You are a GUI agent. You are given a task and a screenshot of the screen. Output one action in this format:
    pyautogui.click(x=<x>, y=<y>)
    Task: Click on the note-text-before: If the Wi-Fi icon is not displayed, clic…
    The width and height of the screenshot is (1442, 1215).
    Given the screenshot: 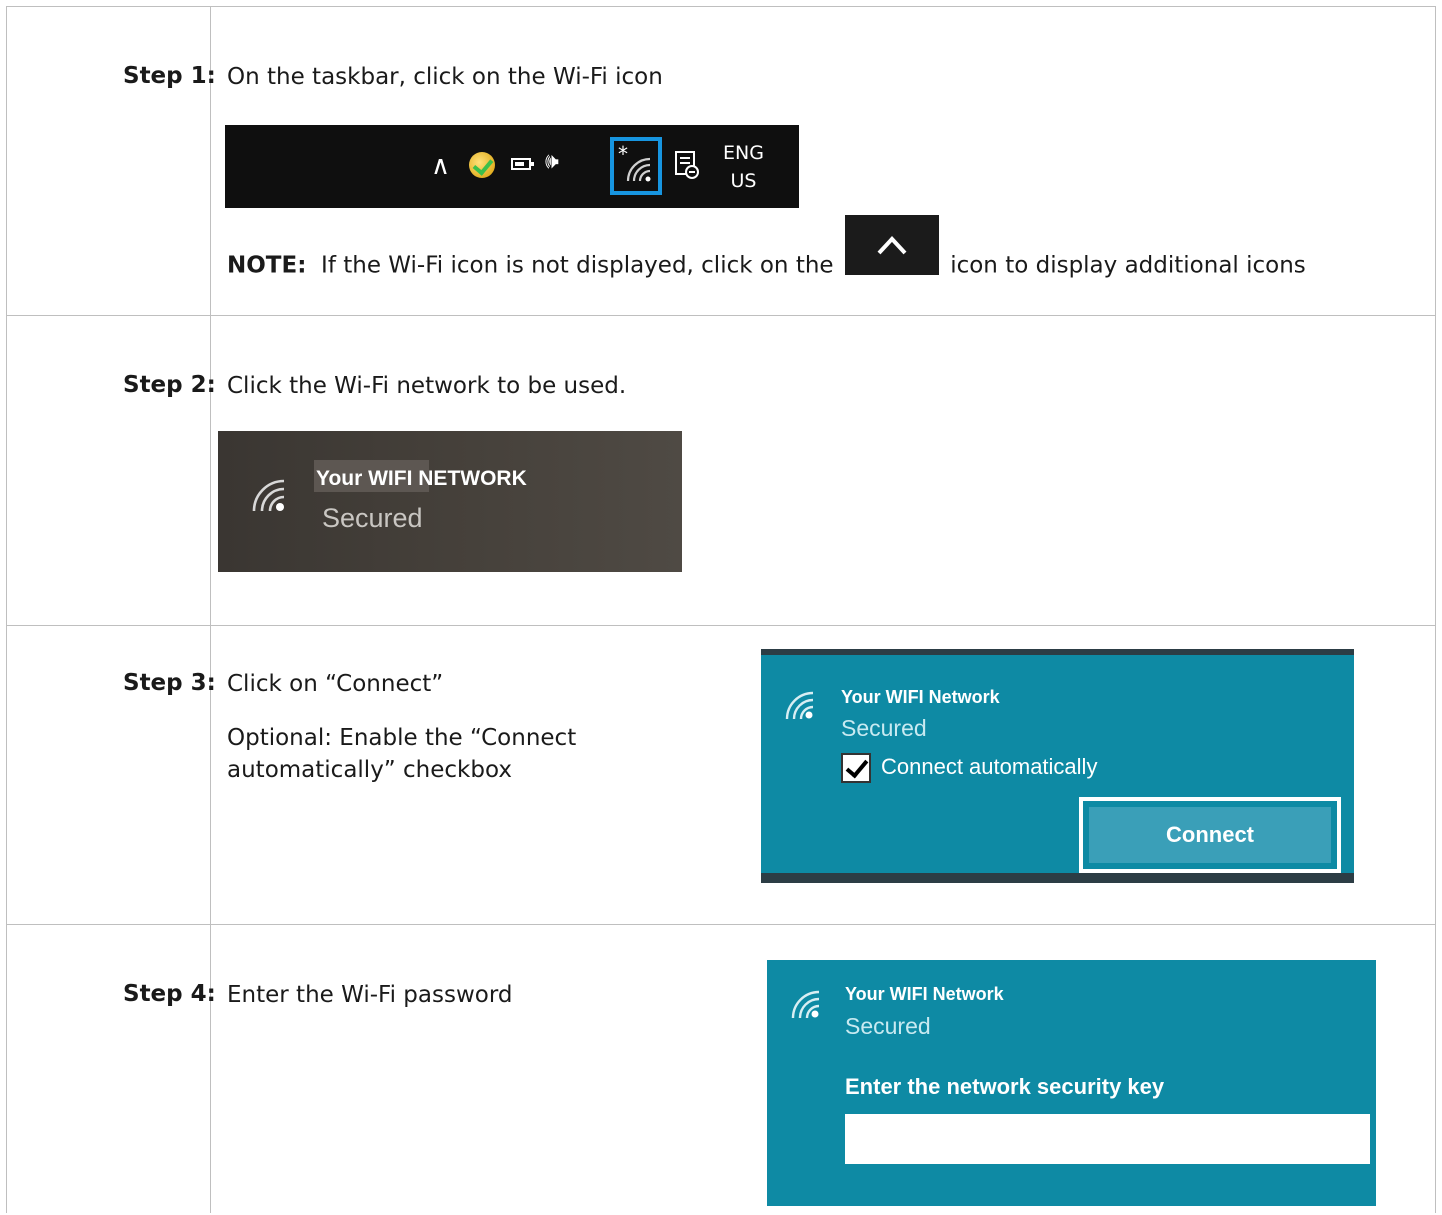 What is the action you would take?
    pyautogui.click(x=577, y=265)
    